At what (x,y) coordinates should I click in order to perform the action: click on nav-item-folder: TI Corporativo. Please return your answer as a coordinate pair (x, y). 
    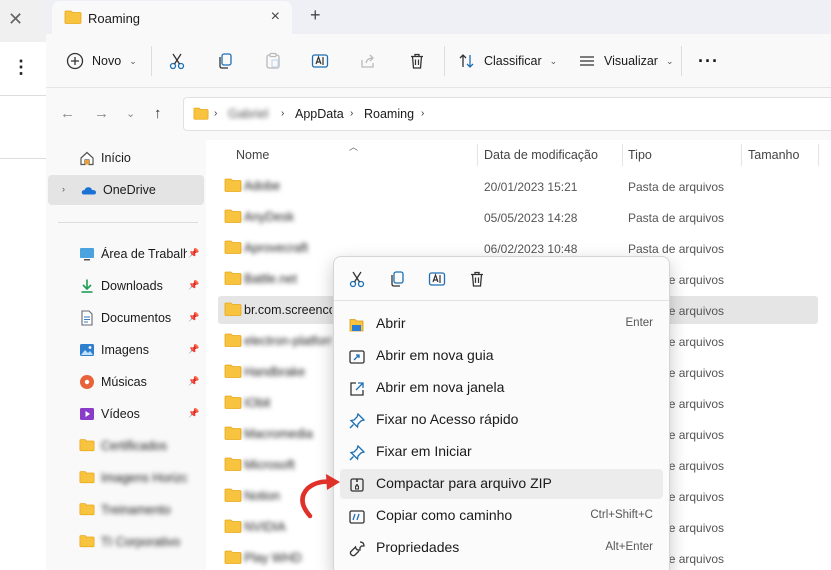
    Looking at the image, I should click on (124, 542).